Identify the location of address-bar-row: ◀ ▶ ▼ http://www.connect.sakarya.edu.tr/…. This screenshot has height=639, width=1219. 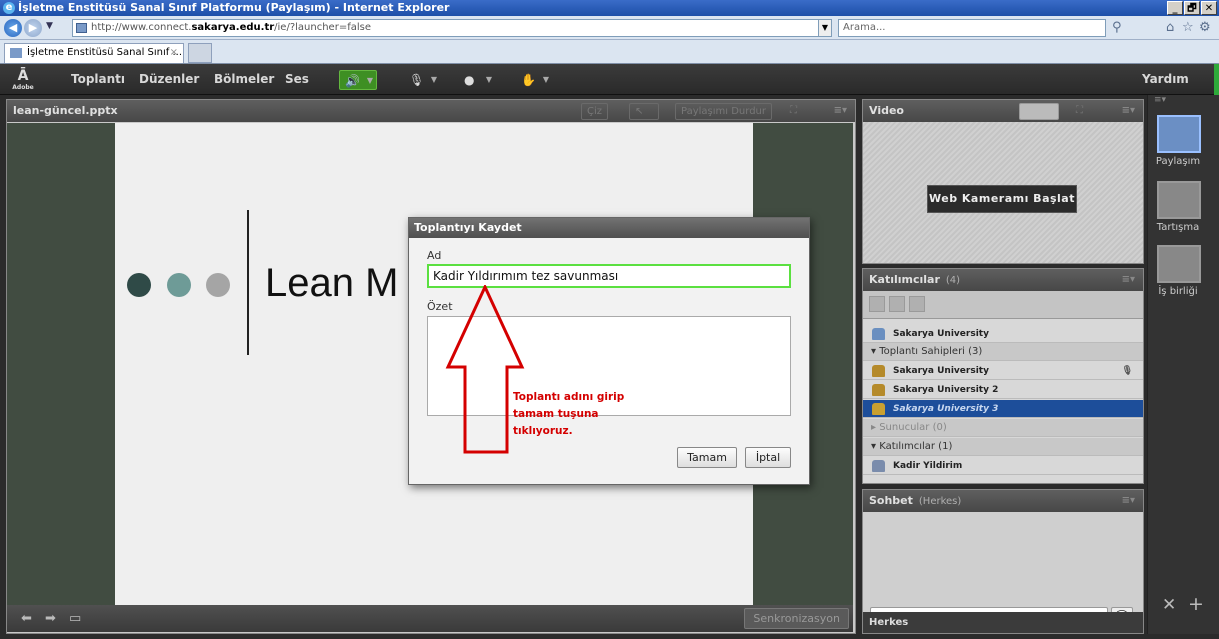
(609, 28).